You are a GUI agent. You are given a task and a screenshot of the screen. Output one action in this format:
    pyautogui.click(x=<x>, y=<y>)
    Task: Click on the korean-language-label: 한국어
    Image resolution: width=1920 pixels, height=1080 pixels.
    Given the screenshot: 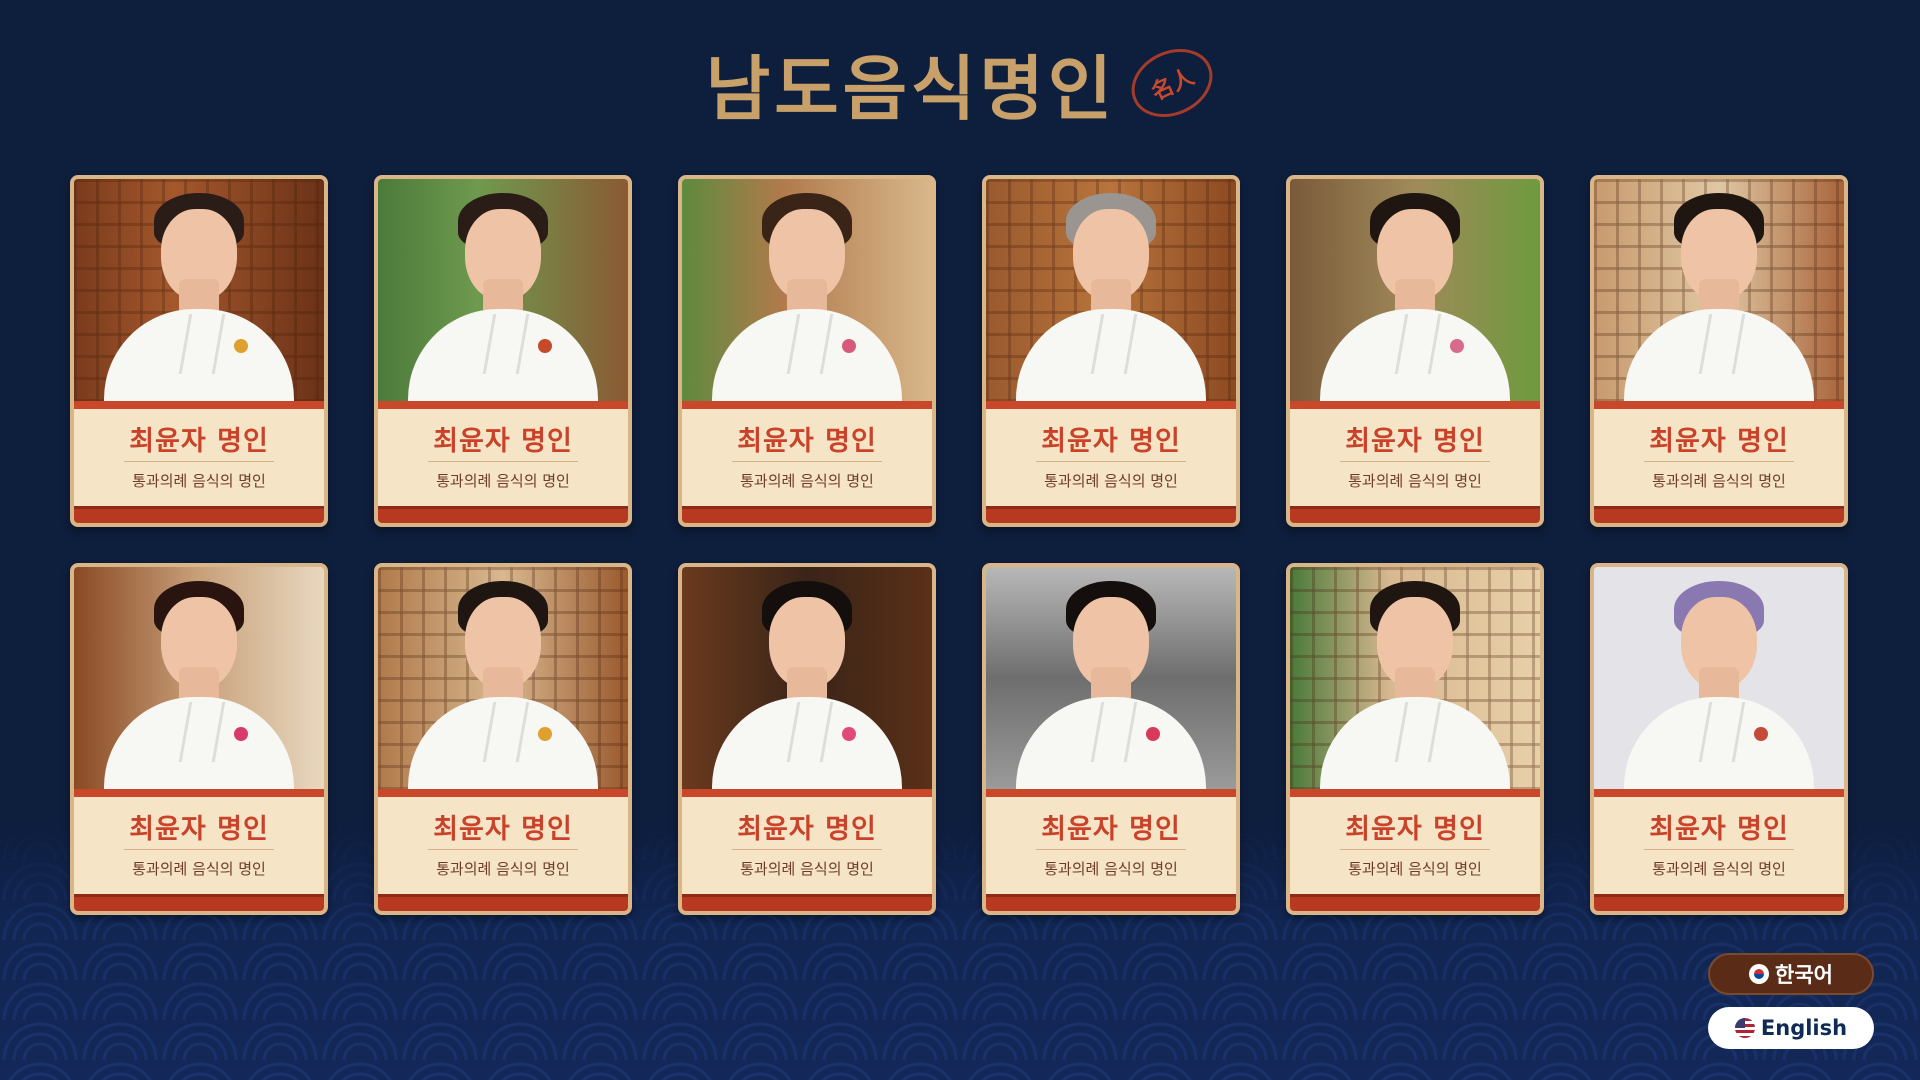 What is the action you would take?
    pyautogui.click(x=1804, y=975)
    